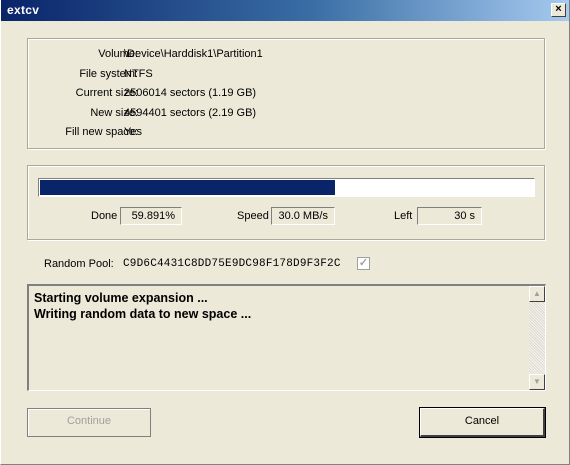 The image size is (570, 465). Describe the element at coordinates (193, 54) in the screenshot. I see `volume-value: \Device\Harddisk1\Partition1` at that location.